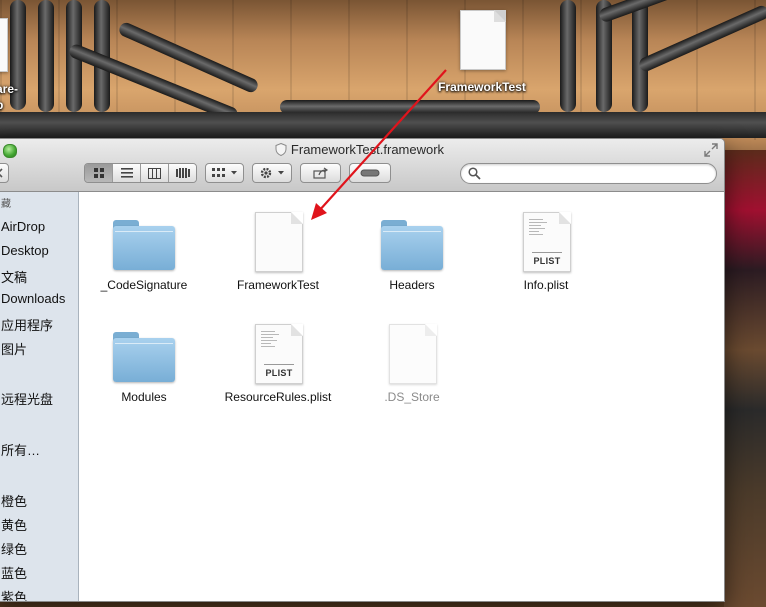 The width and height of the screenshot is (766, 607). Describe the element at coordinates (14, 594) in the screenshot. I see `sidebar-tag-purple: 紫色` at that location.